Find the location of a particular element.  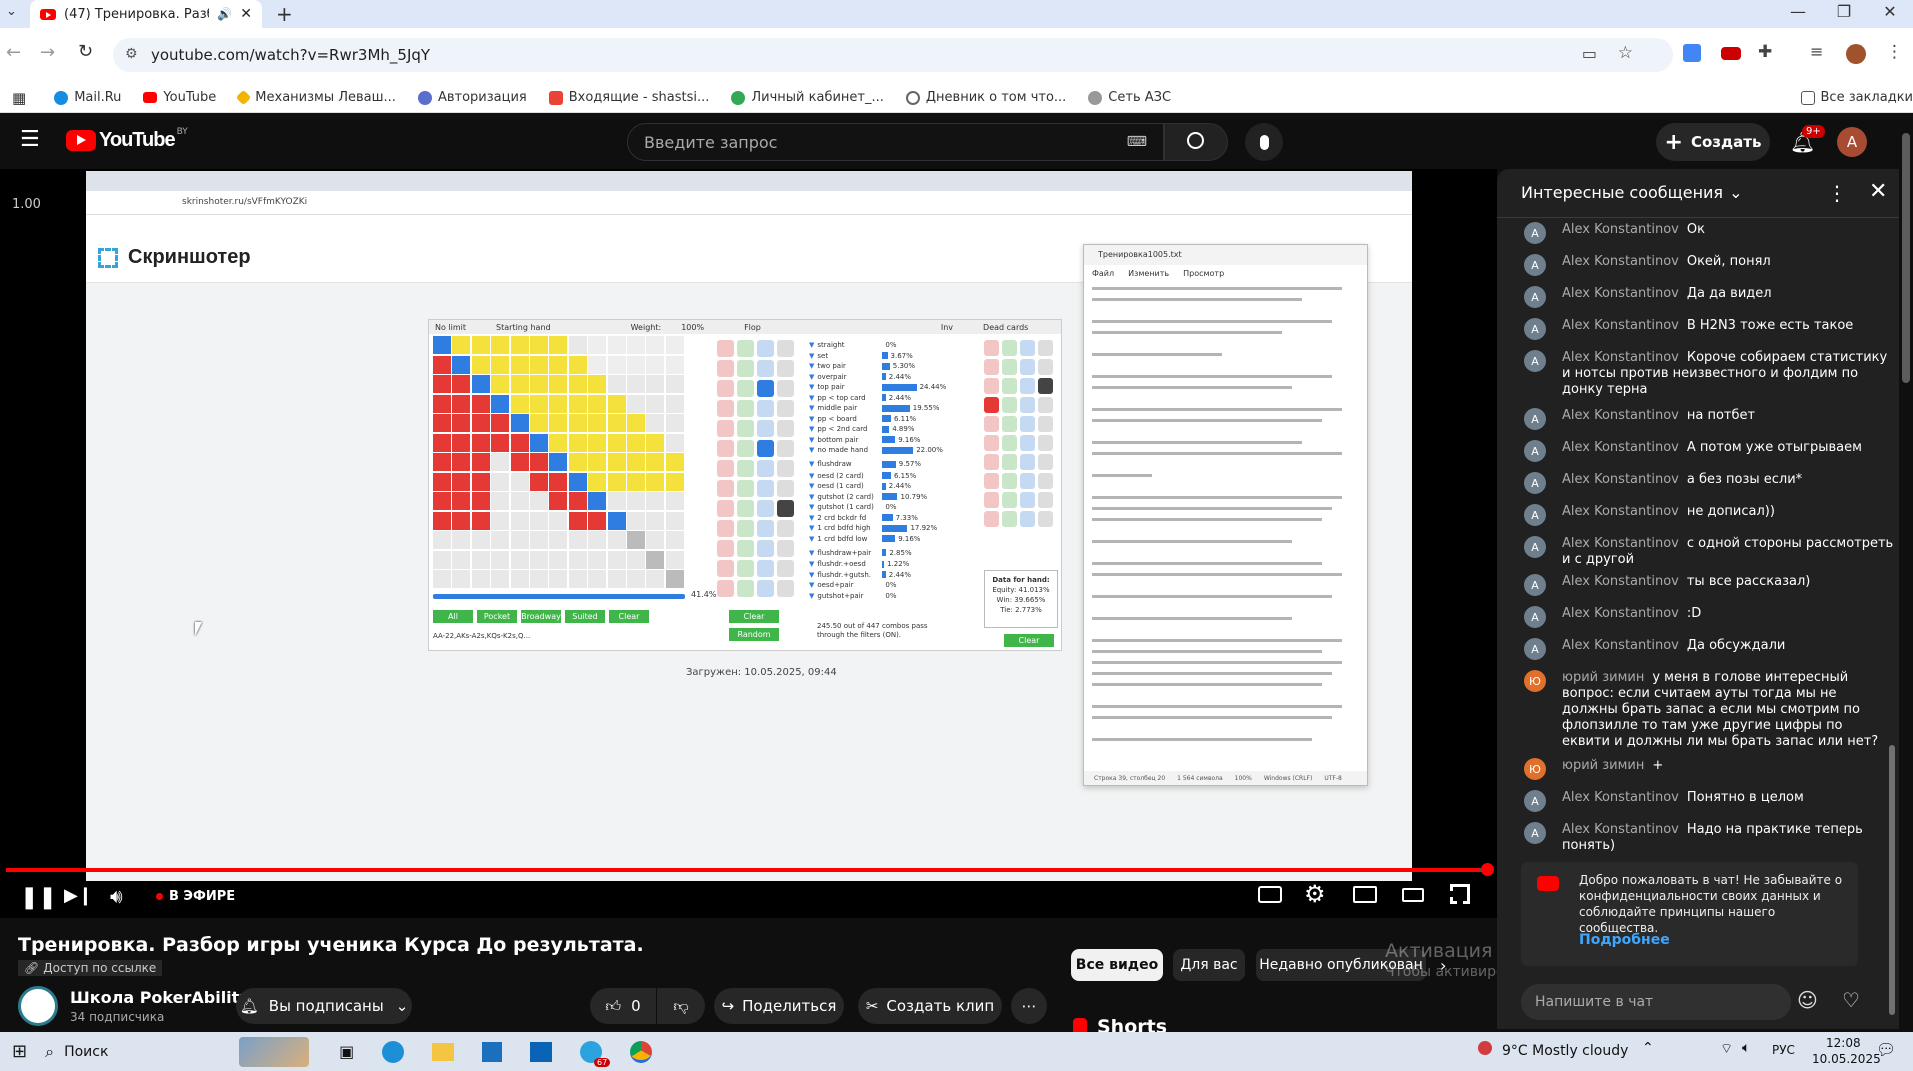

browser-tab-active: (47) Тренировка. Разбор и 🔊 ✕ is located at coordinates (146, 14).